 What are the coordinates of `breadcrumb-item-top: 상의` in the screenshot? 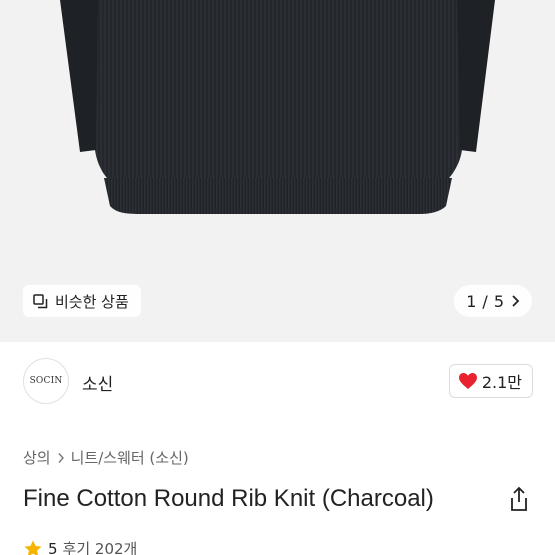 It's located at (37, 457).